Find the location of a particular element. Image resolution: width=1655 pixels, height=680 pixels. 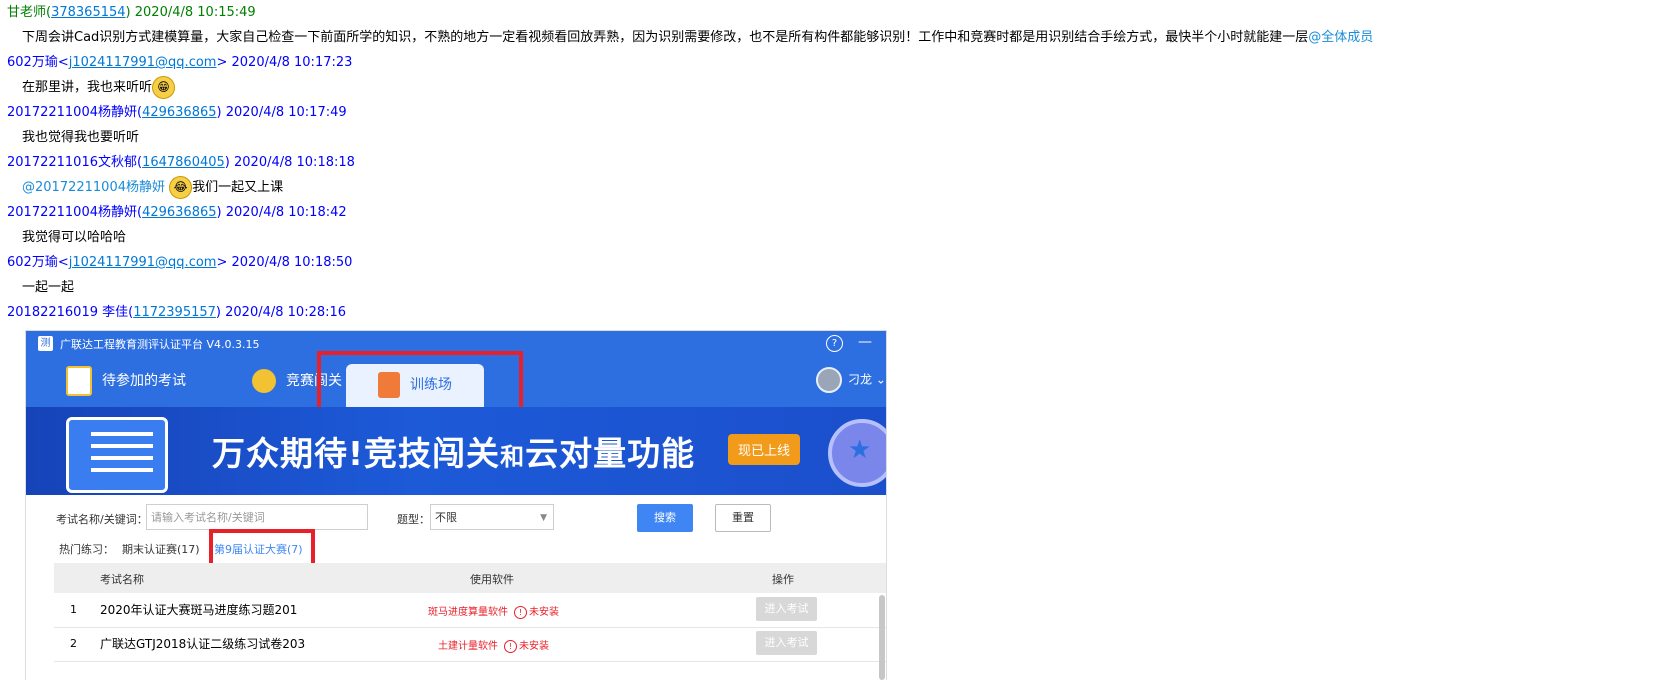

avatar is located at coordinates (829, 380).